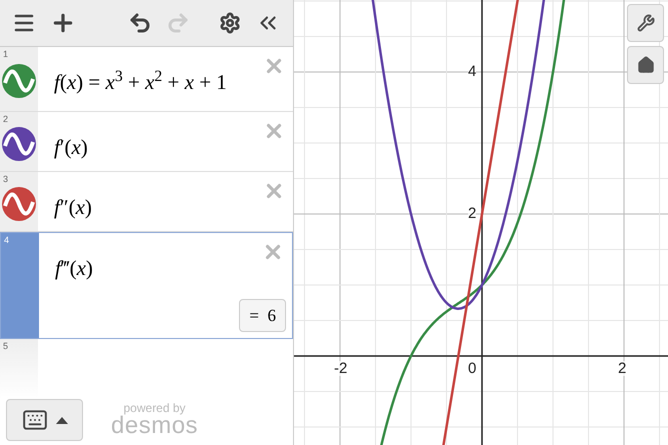 Image resolution: width=668 pixels, height=445 pixels. I want to click on undo-icon, so click(140, 23).